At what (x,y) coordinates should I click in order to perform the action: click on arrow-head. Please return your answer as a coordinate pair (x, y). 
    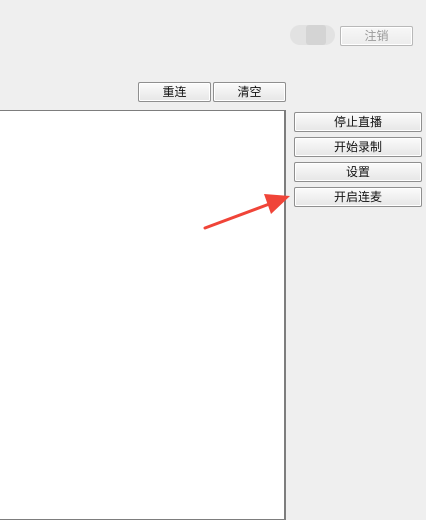
    Looking at the image, I should click on (277, 204).